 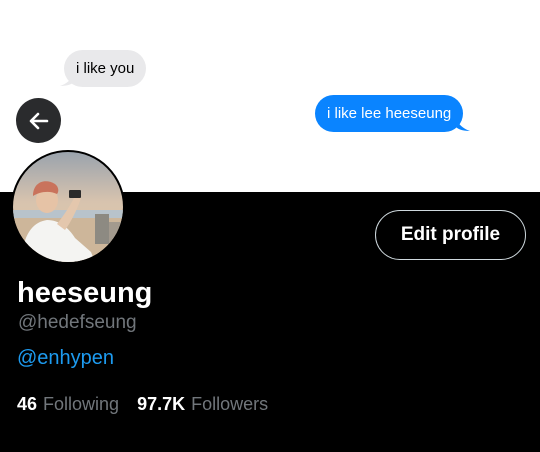 What do you see at coordinates (27, 404) in the screenshot?
I see `following-count: 46` at bounding box center [27, 404].